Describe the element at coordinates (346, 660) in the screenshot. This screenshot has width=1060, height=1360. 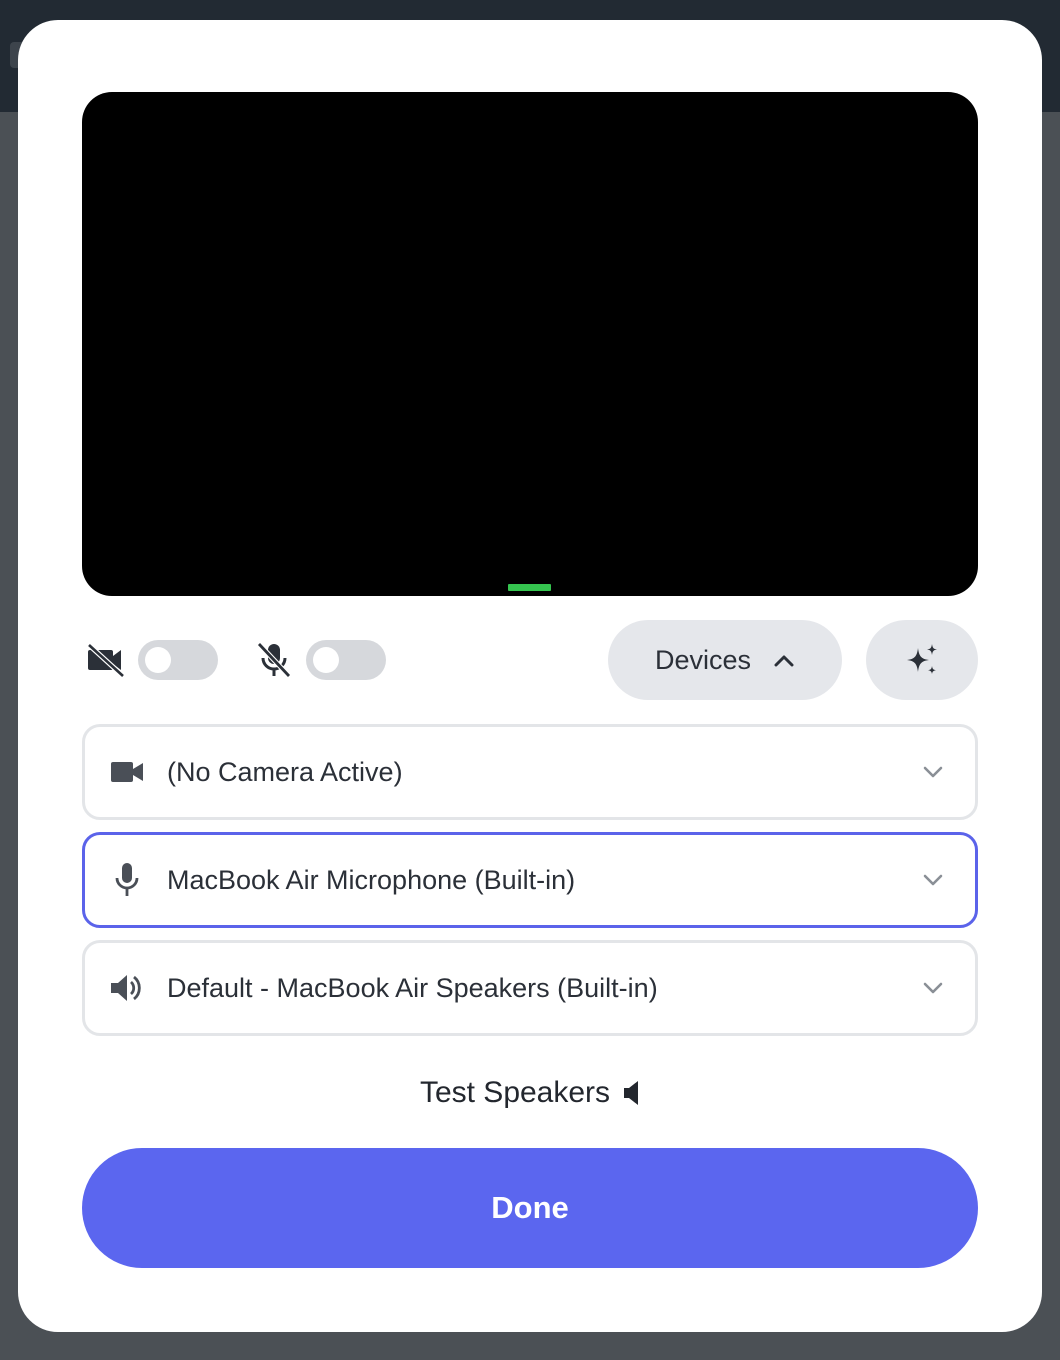
I see `microphone-toggle` at that location.